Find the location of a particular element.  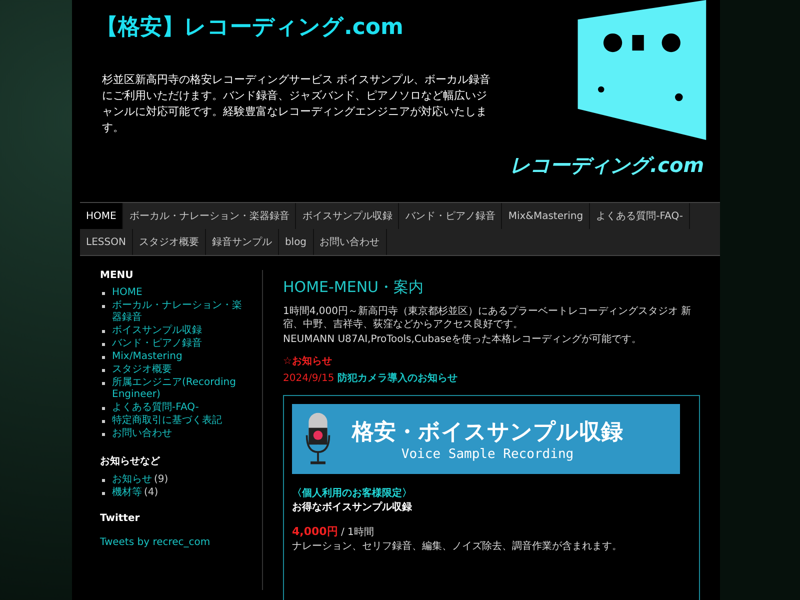

notice-heading: ☆お知らせ is located at coordinates (308, 361).